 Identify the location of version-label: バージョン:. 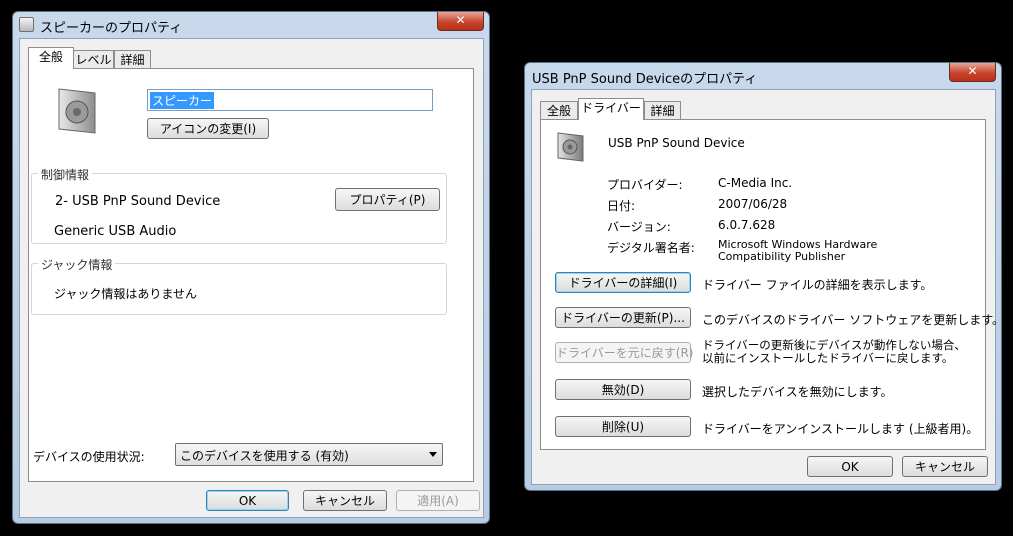
(639, 227).